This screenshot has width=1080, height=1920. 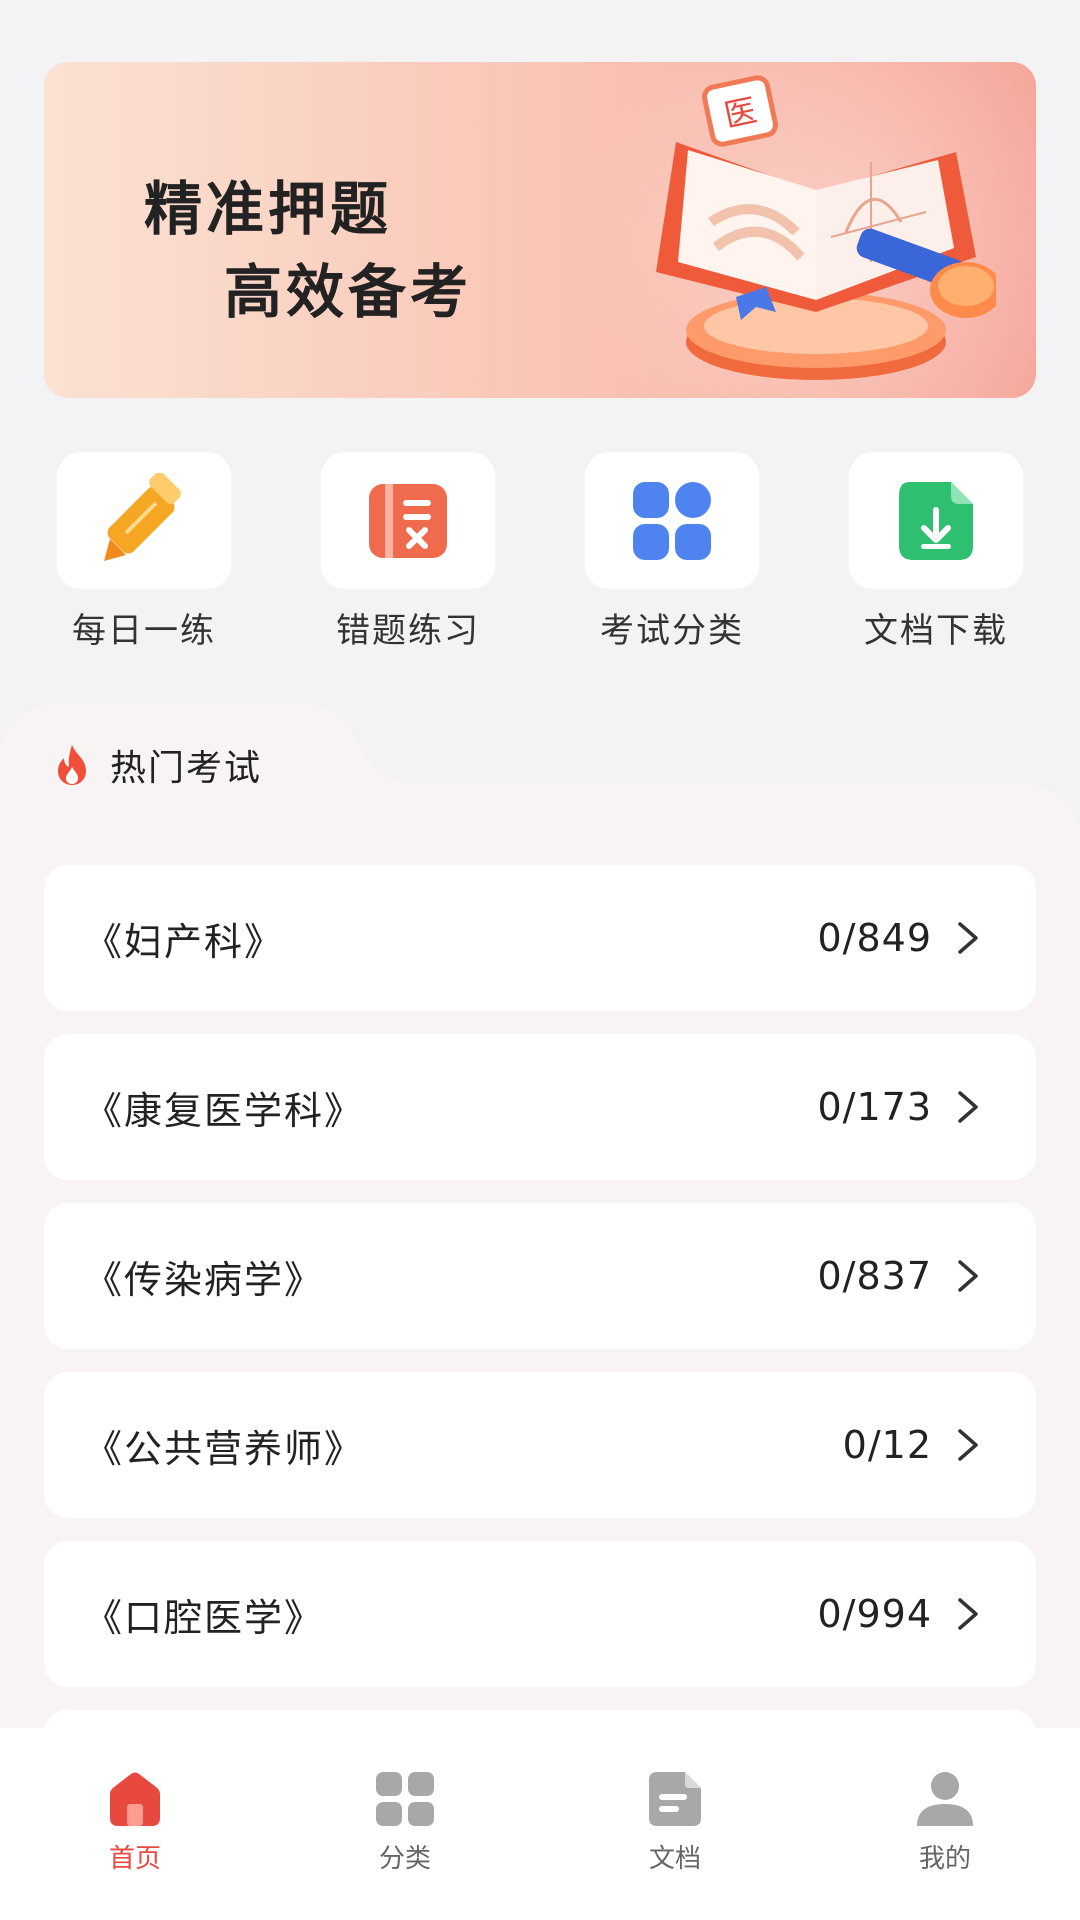 I want to click on exam-progress: 0/849, so click(x=898, y=938).